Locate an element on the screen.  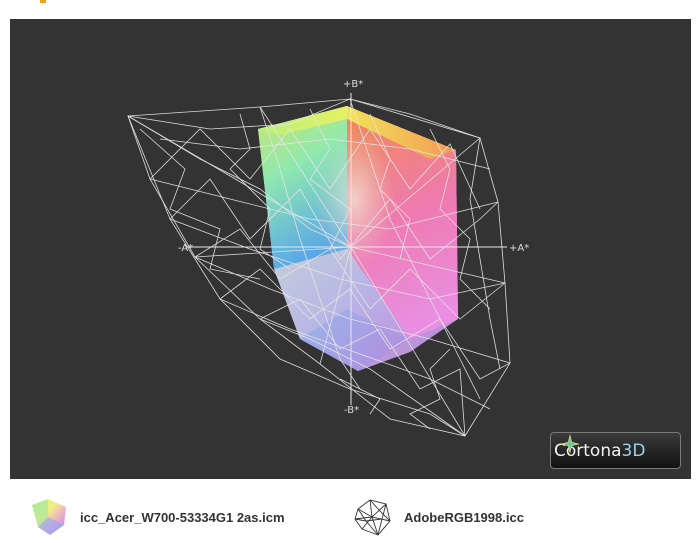
axis-label-a-plus: +A* is located at coordinates (519, 248).